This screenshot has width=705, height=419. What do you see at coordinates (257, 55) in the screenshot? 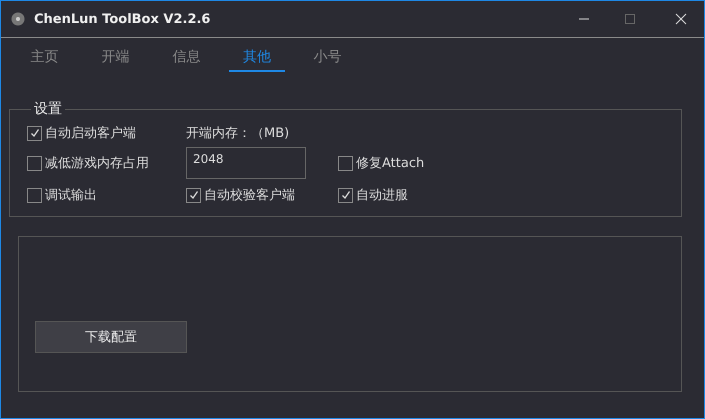
I see `tab: 其他` at bounding box center [257, 55].